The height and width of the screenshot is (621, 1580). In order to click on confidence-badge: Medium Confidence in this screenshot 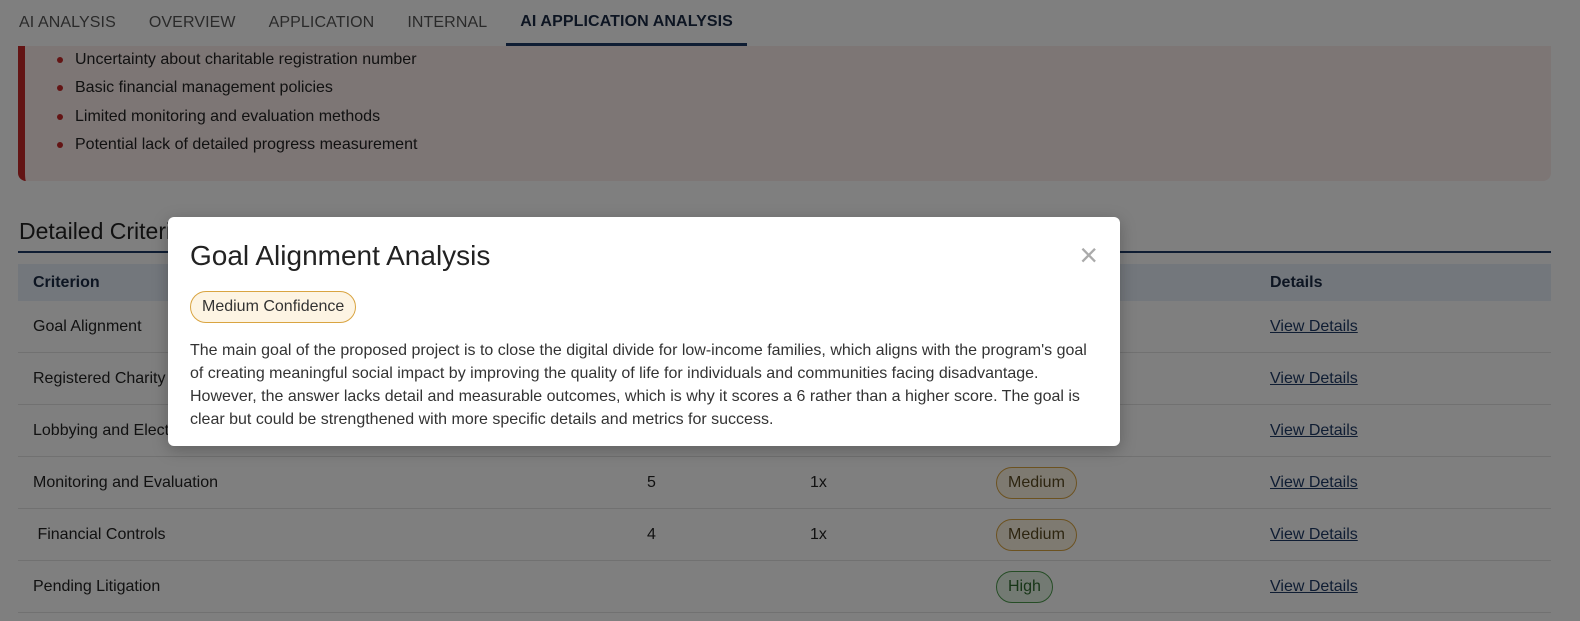, I will do `click(273, 307)`.